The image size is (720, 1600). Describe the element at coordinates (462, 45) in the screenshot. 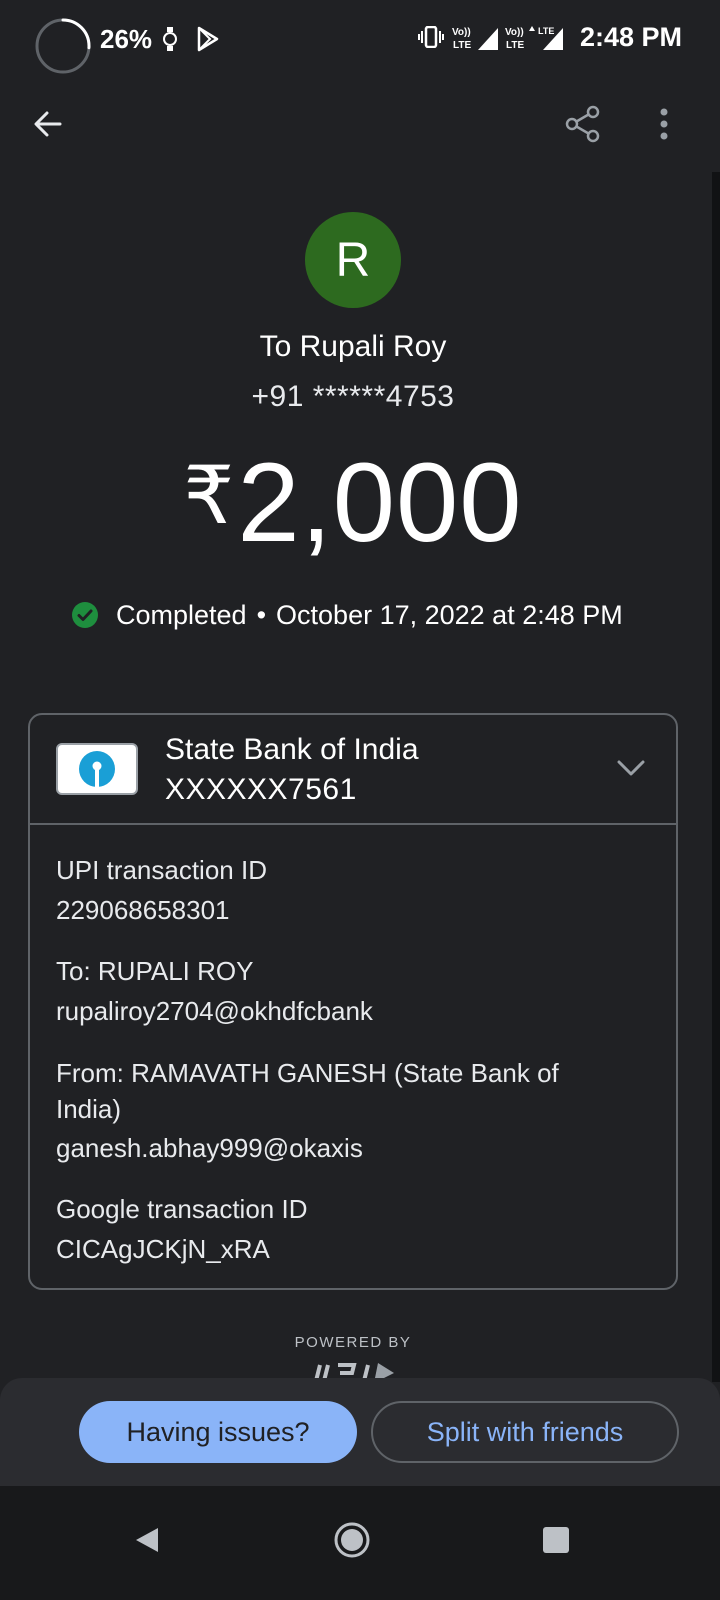

I see `network-lte-1: LTE` at that location.